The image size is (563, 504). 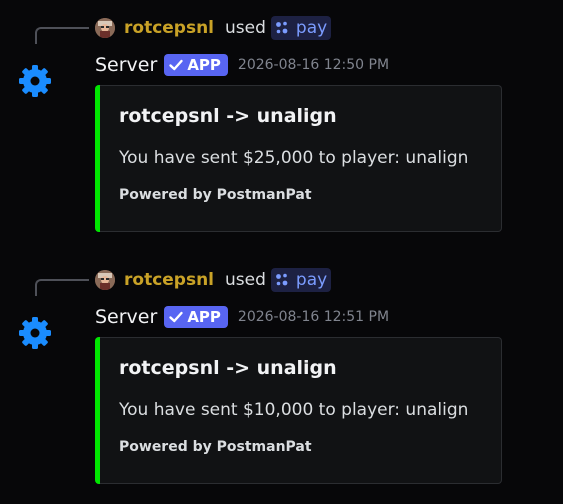 I want to click on embed-description: You have sent $25,000 to player: unalign, so click(x=294, y=158).